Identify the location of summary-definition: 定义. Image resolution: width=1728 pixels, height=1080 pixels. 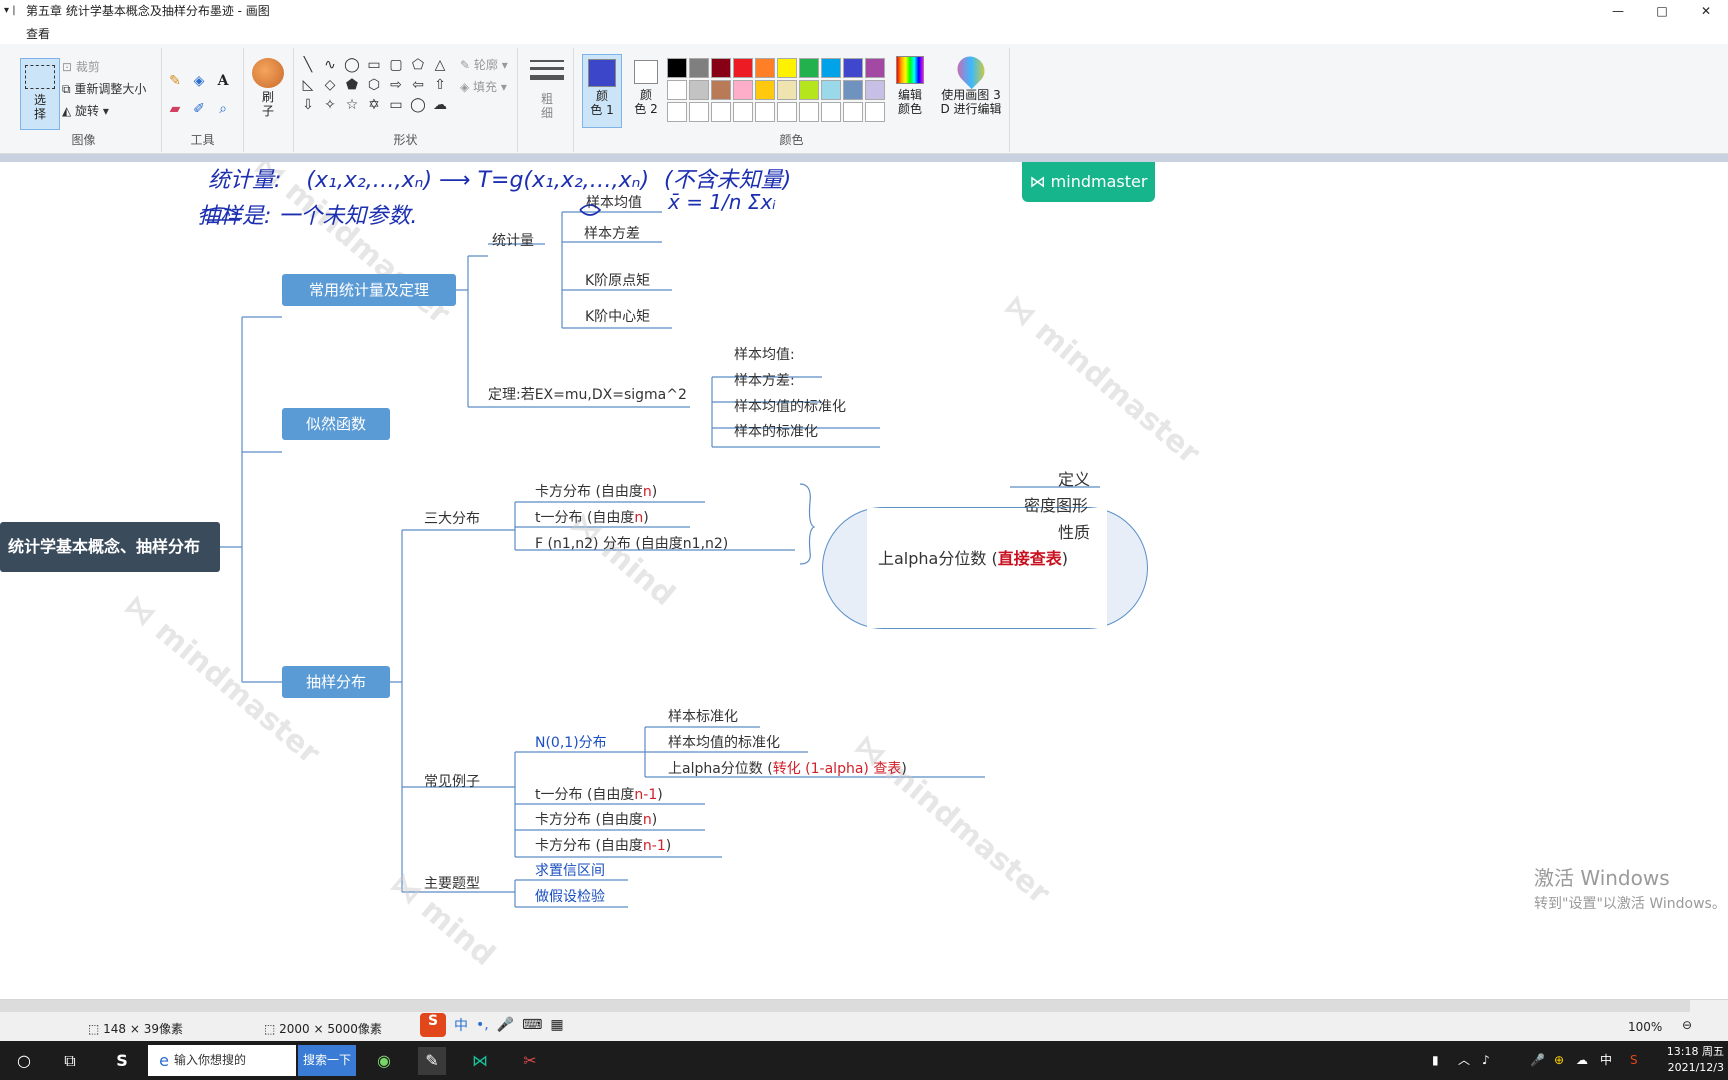
(1074, 478).